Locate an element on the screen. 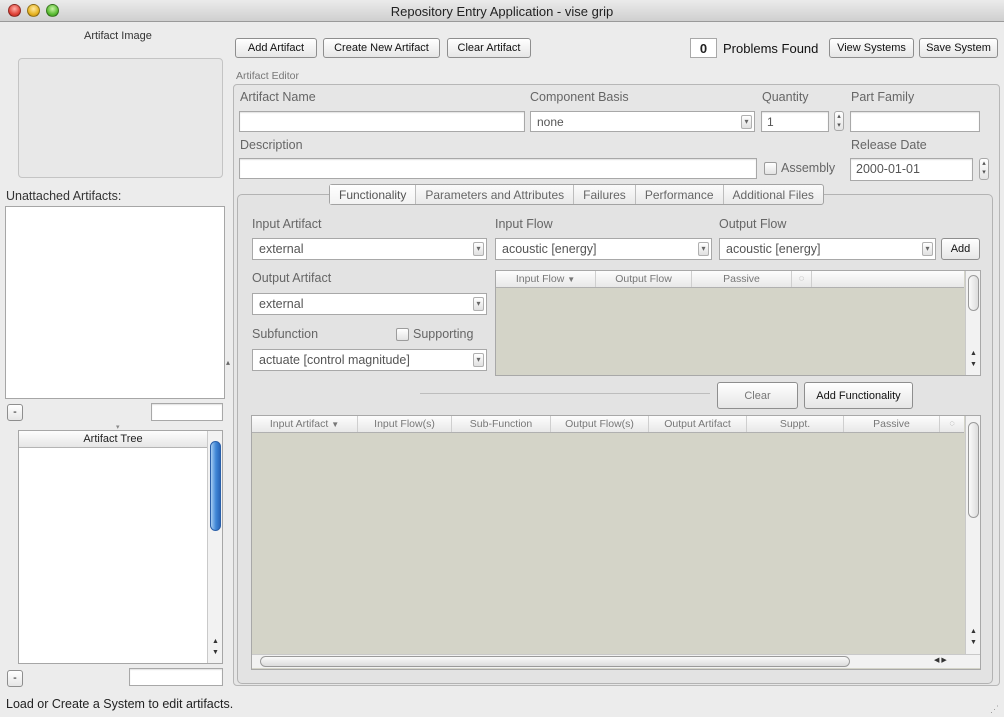  quantity-label: Quantity is located at coordinates (785, 97).